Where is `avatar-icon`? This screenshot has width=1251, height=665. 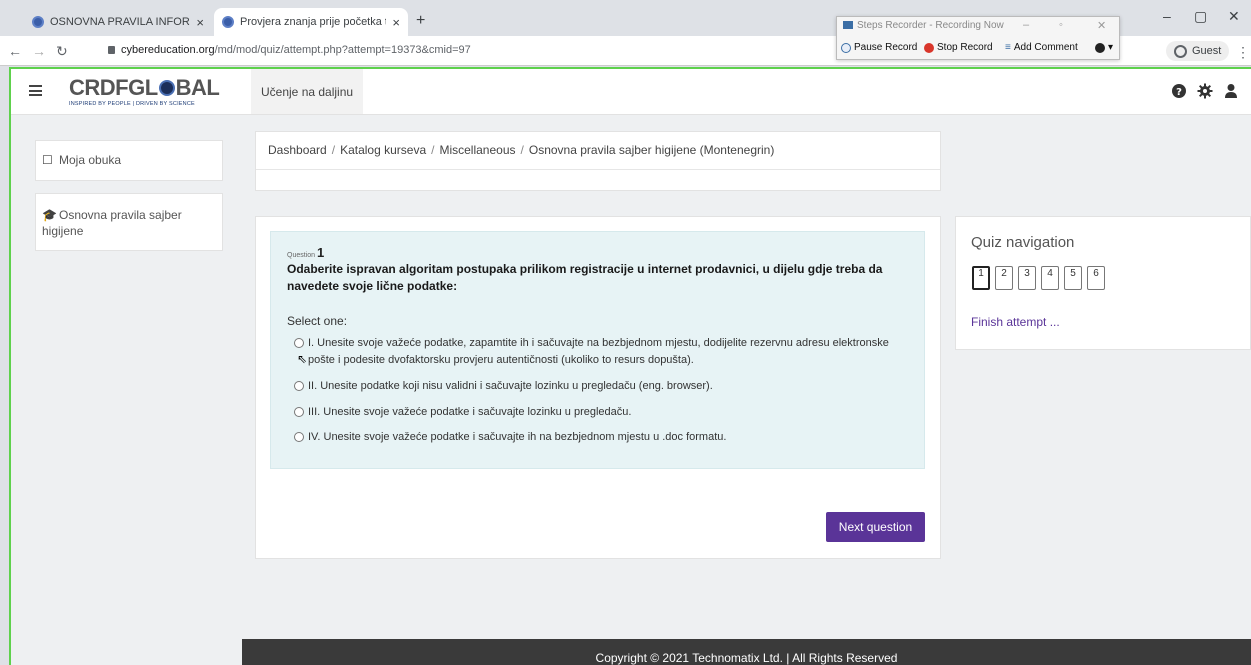 avatar-icon is located at coordinates (1180, 51).